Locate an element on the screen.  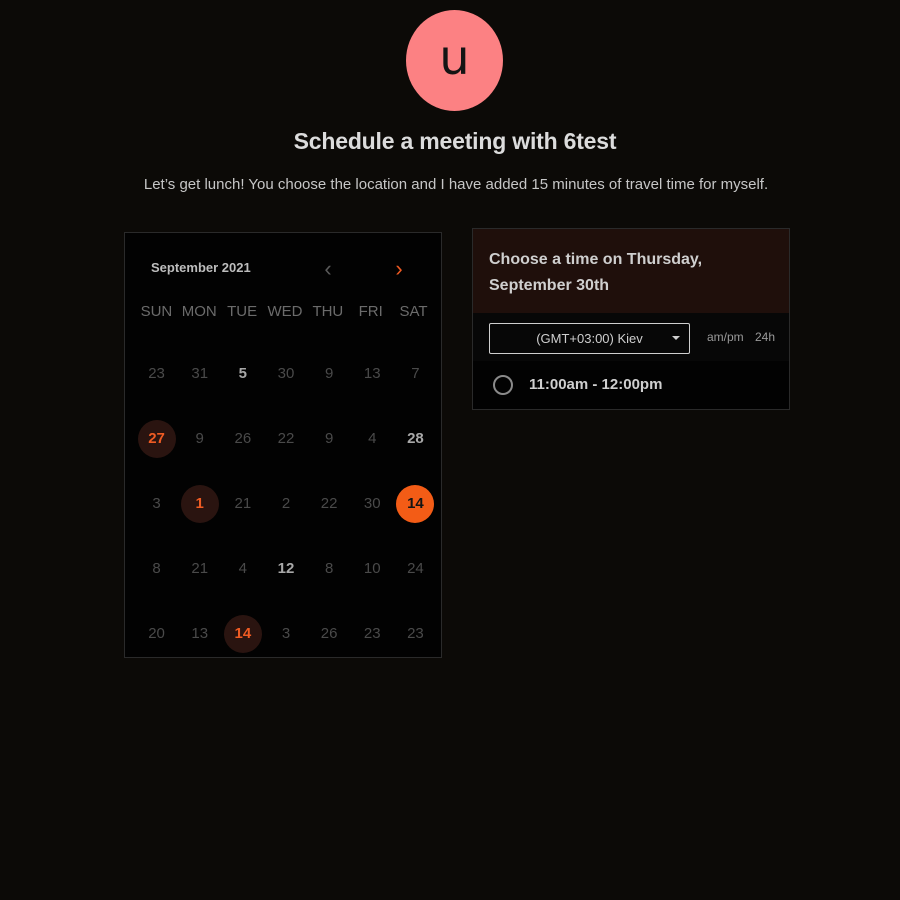
weekday-header: SUN MON TUE WED THU FRI SAT is located at coordinates (285, 311).